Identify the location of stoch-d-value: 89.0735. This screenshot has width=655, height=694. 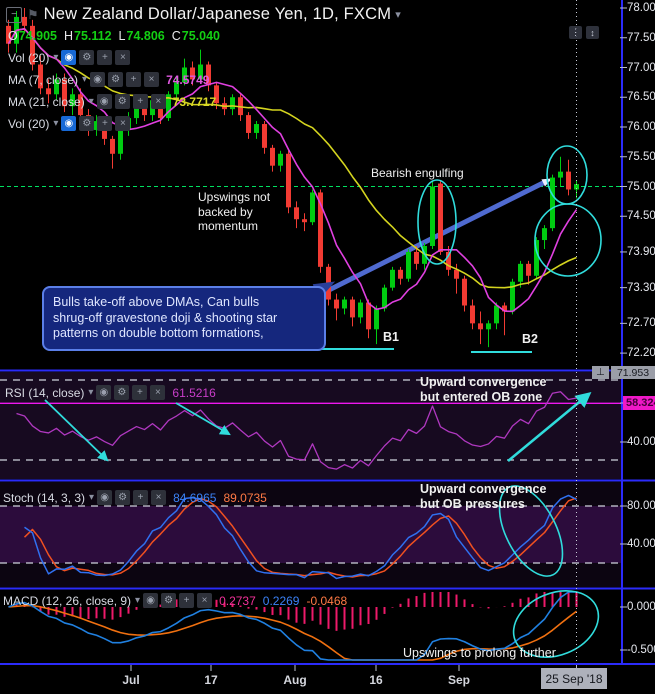
(245, 497).